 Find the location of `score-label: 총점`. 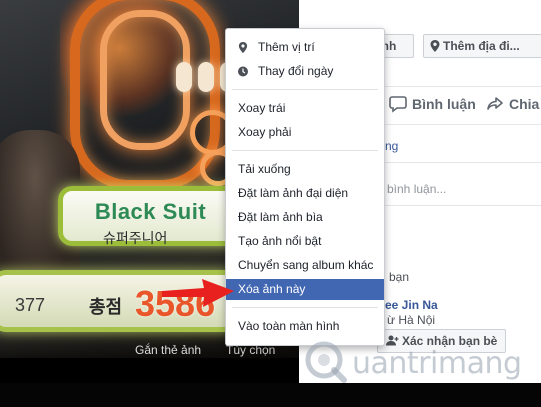

score-label: 총점 is located at coordinates (106, 307).